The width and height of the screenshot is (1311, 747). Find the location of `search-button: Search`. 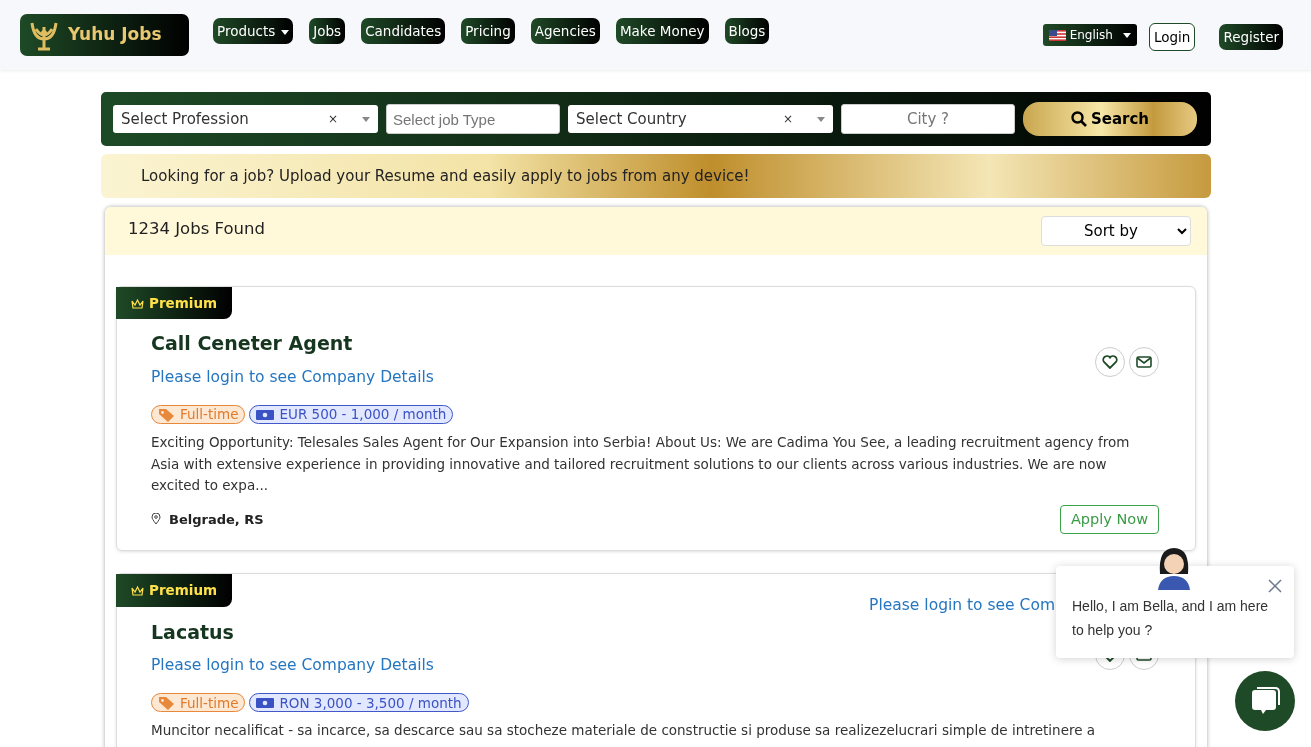

search-button: Search is located at coordinates (1110, 119).